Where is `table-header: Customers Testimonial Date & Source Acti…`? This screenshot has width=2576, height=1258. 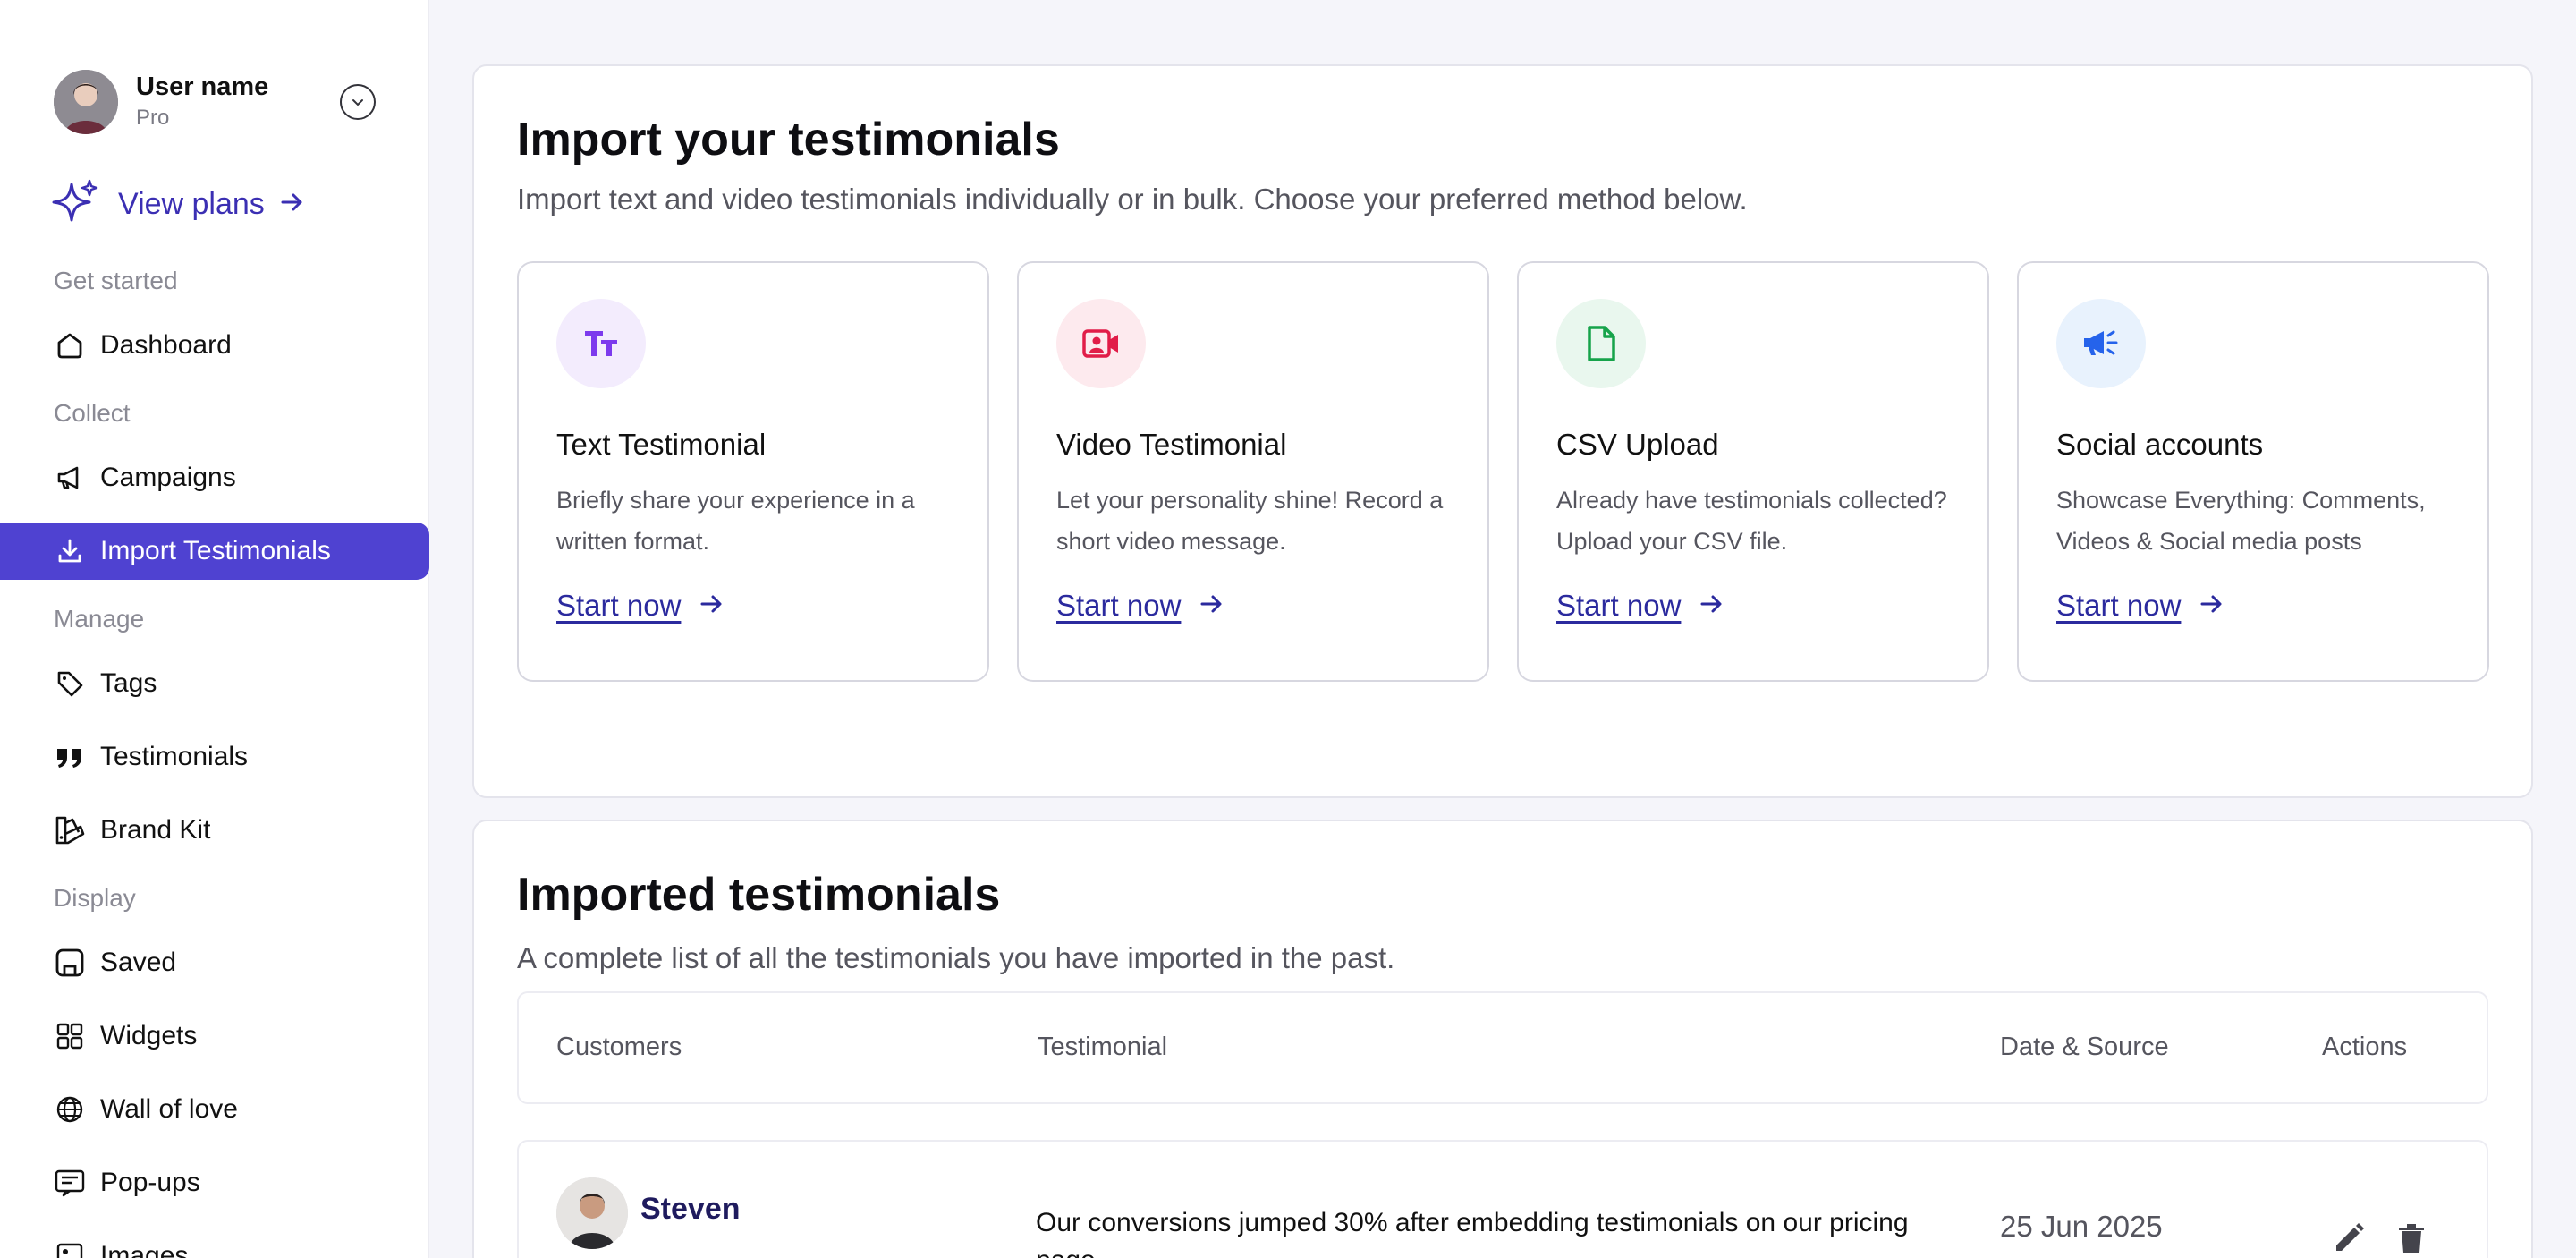
table-header: Customers Testimonial Date & Source Acti… is located at coordinates (1502, 1047).